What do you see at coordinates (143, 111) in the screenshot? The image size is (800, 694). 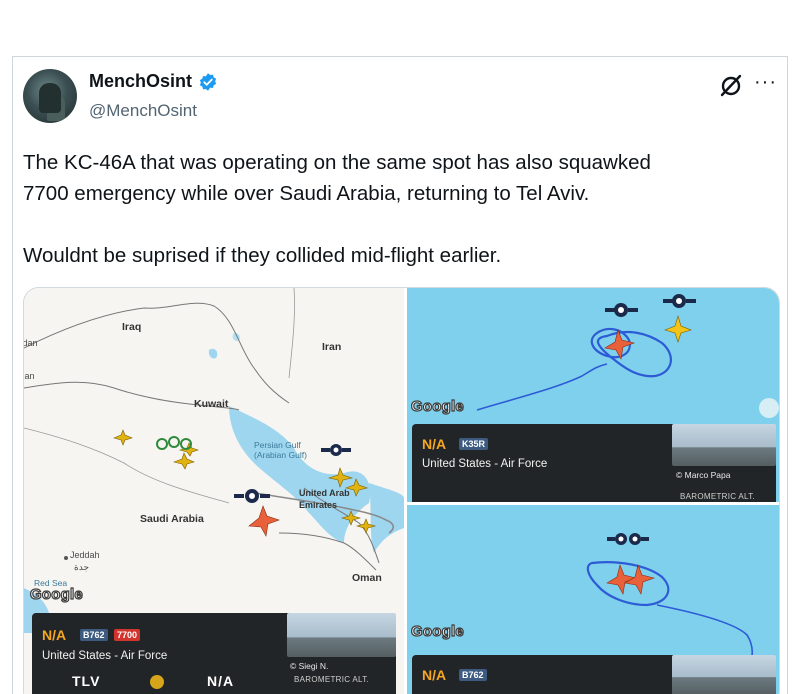 I see `author-handle: @MenchOsint` at bounding box center [143, 111].